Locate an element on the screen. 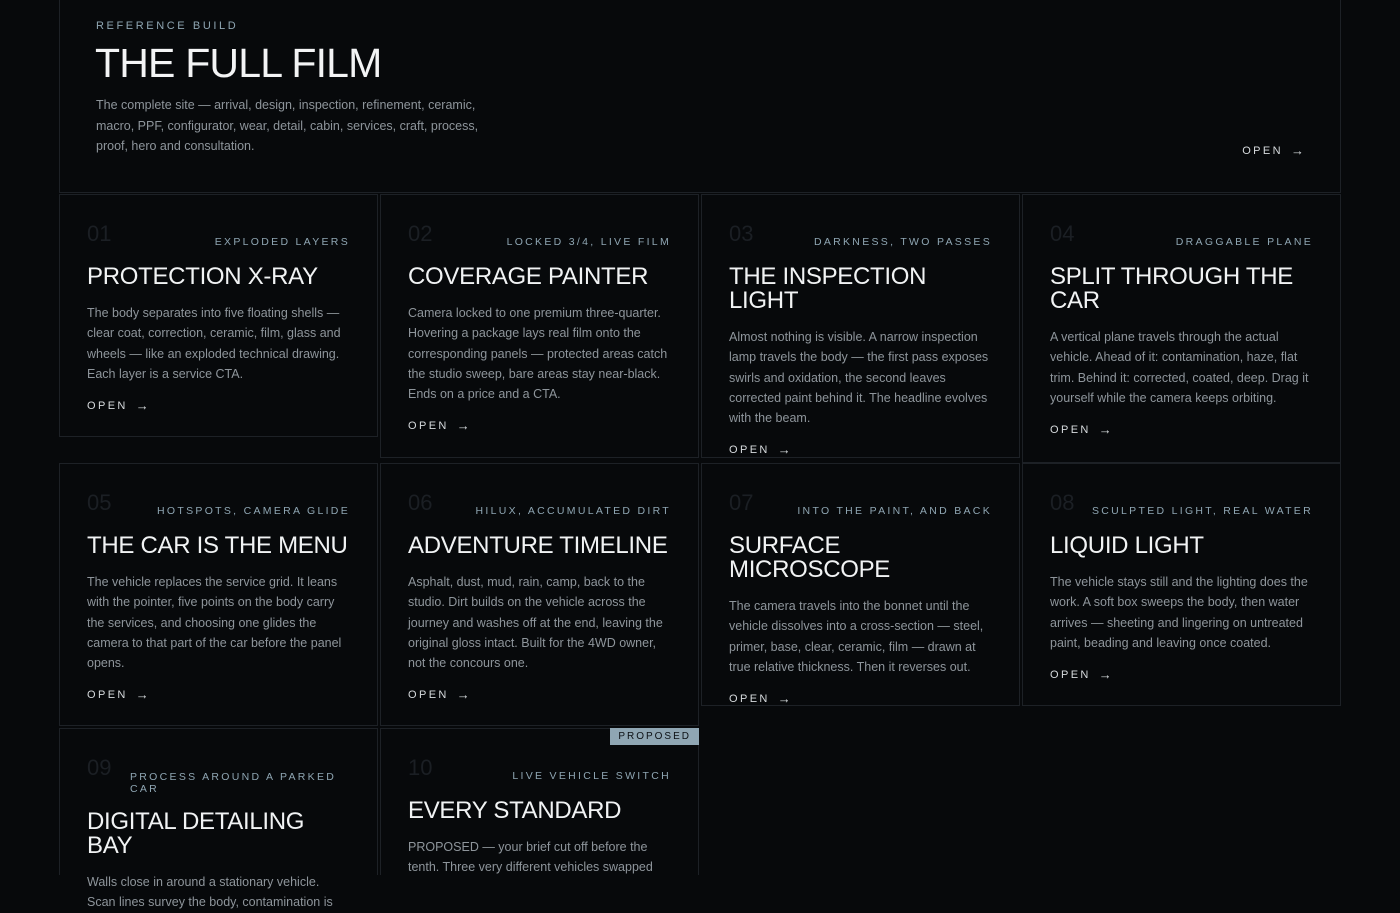 This screenshot has width=1400, height=913. card-tag: LIVE VEHICLE SWITCH is located at coordinates (591, 776).